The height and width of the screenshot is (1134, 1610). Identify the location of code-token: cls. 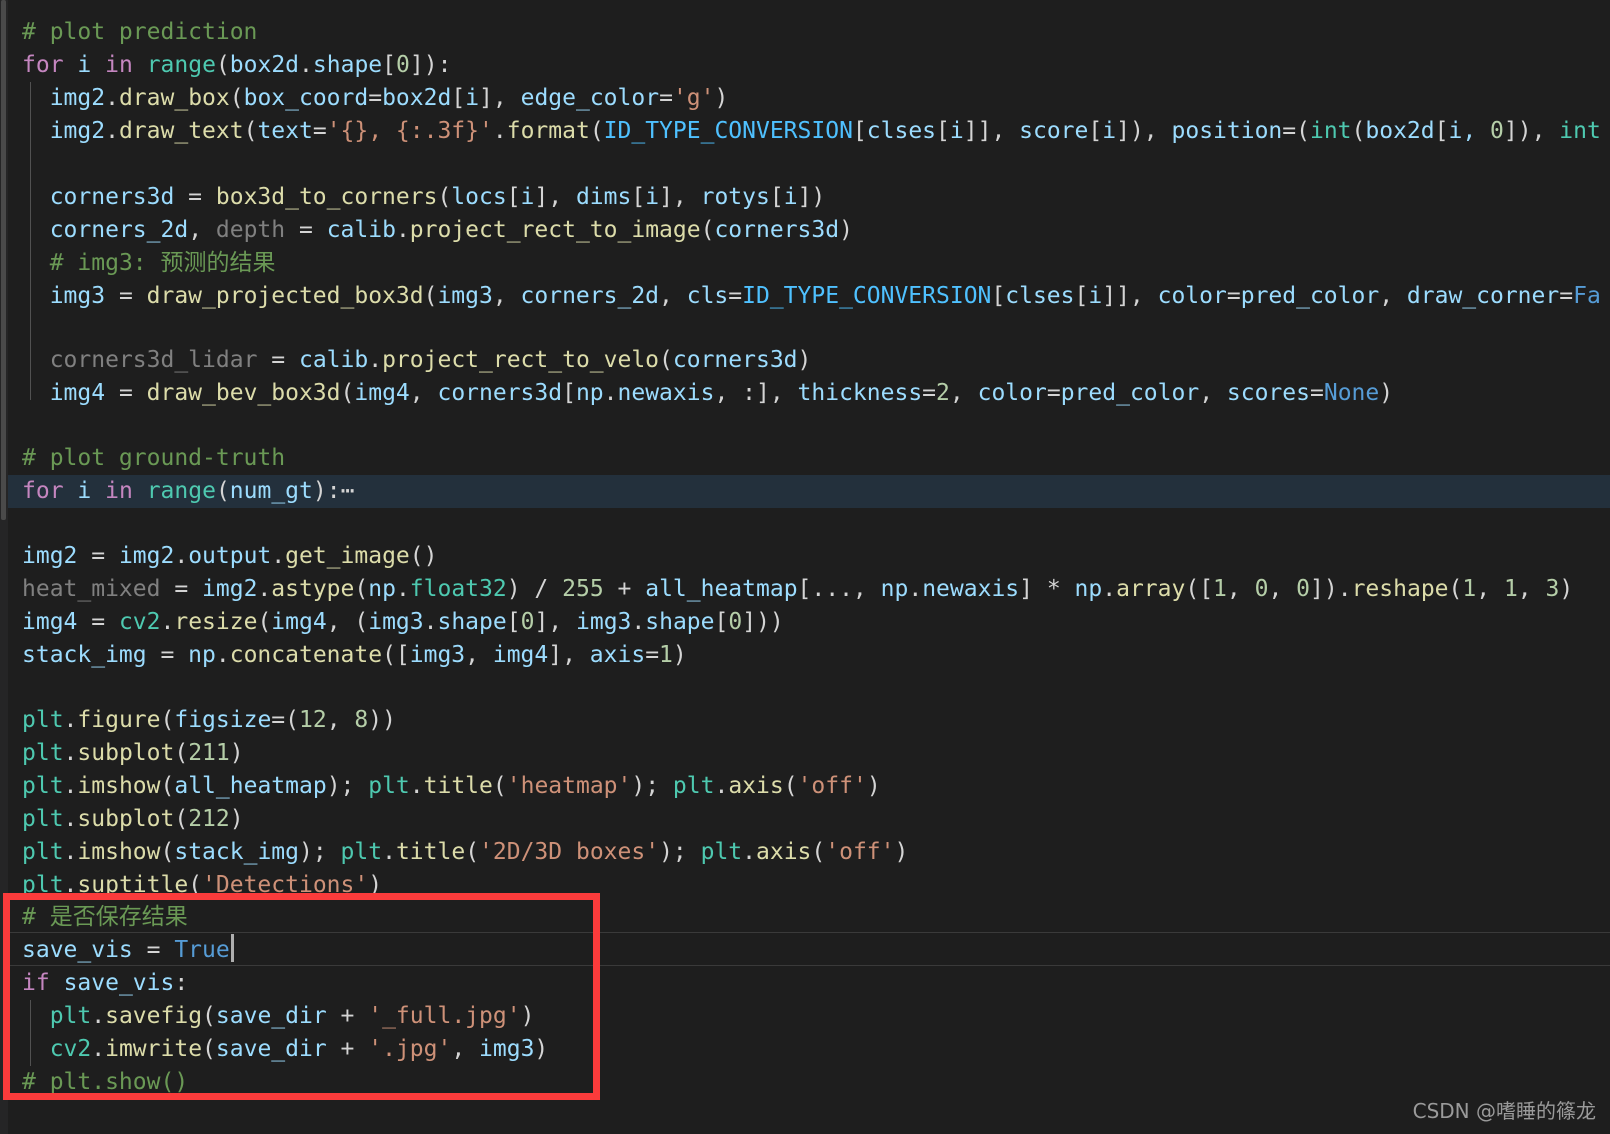
(707, 296).